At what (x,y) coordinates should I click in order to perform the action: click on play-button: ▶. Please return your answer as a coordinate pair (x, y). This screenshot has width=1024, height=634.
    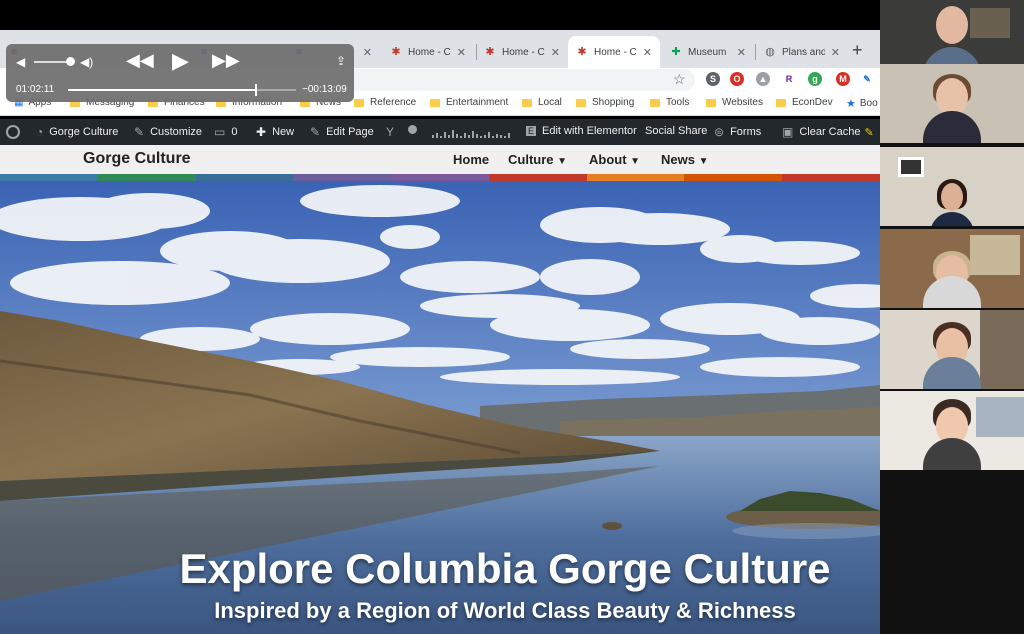
    Looking at the image, I should click on (180, 61).